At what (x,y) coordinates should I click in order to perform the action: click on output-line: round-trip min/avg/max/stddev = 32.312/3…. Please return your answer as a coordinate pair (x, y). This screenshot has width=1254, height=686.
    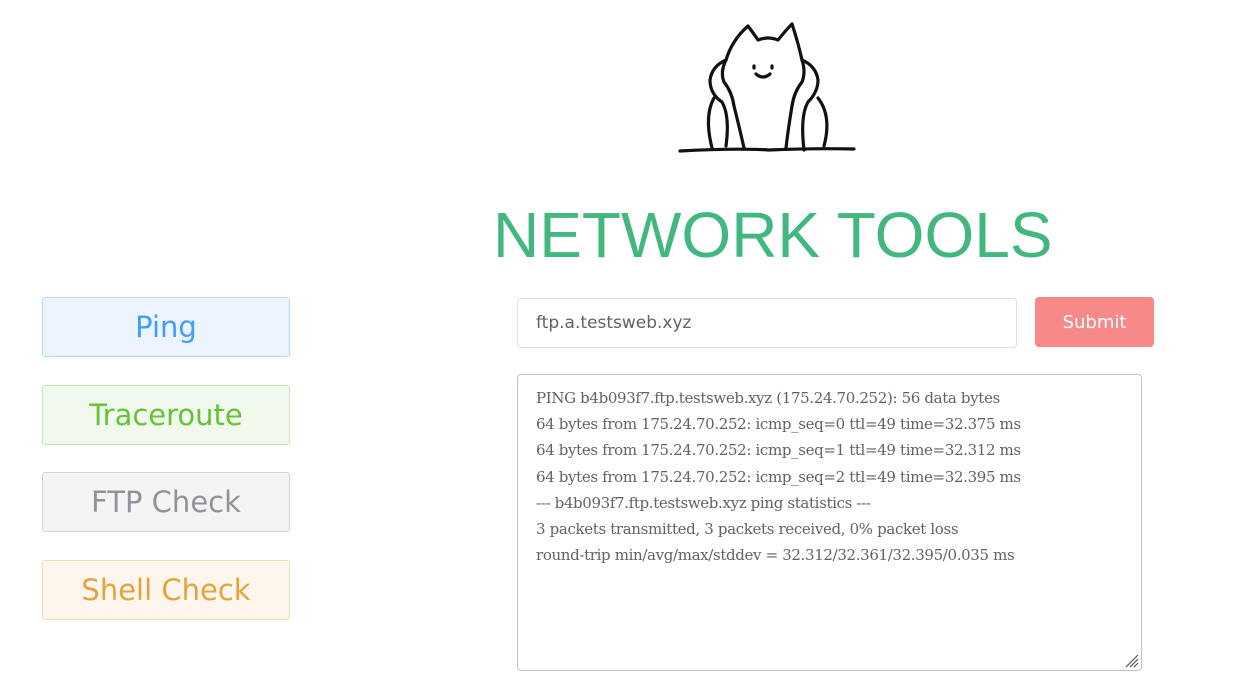
    Looking at the image, I should click on (775, 555).